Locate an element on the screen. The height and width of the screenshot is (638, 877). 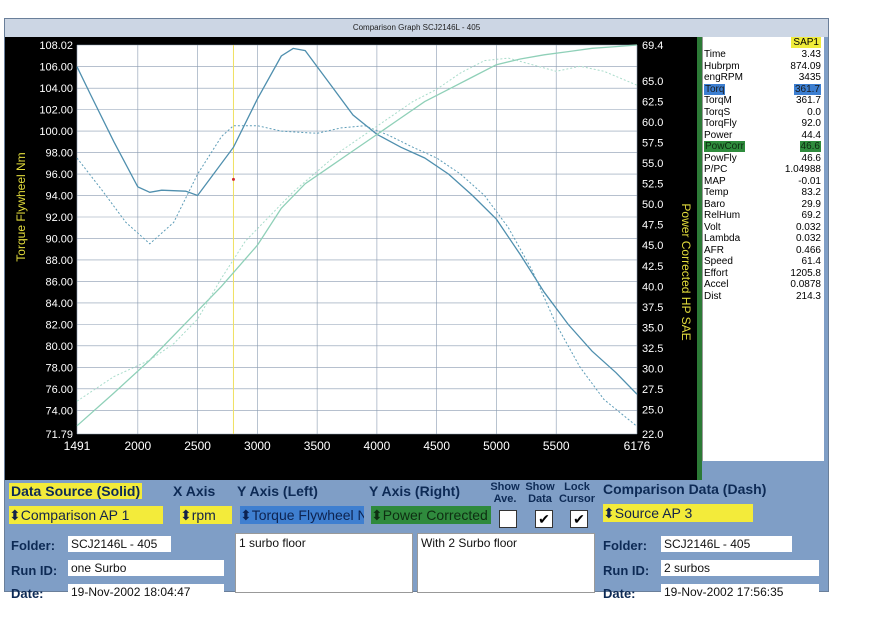
readout-label: engRPM is located at coordinates (723, 77).